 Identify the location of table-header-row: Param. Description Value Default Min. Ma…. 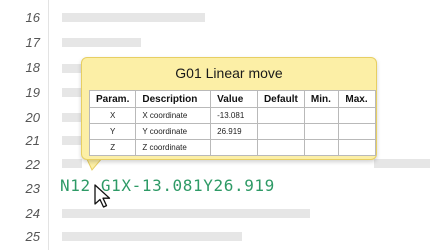
(232, 99).